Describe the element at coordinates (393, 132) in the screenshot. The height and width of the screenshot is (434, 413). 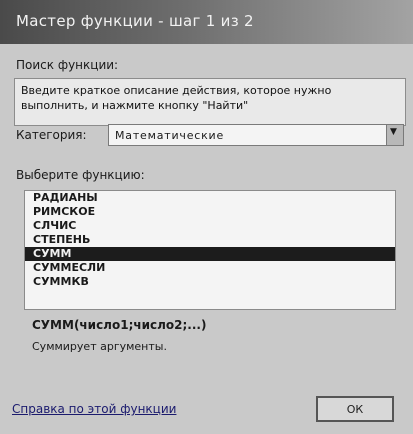
I see `chevron-down-icon: ▼` at that location.